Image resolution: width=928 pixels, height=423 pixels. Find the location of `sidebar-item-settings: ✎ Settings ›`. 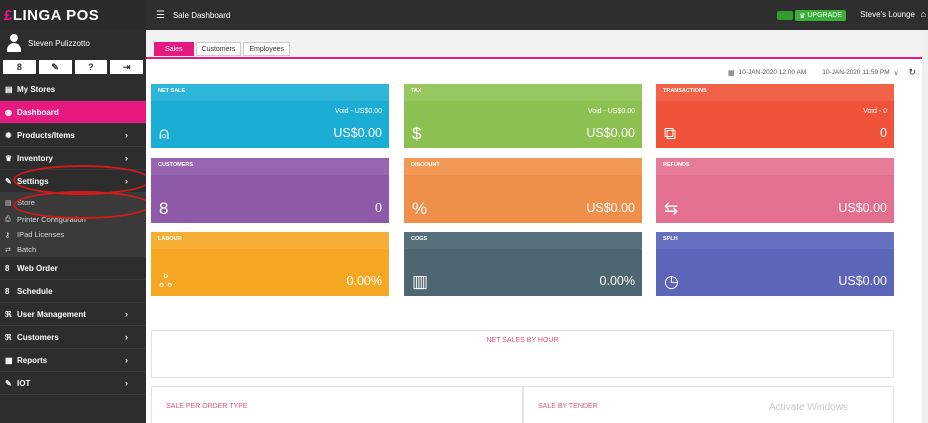

sidebar-item-settings: ✎ Settings › is located at coordinates (73, 181).